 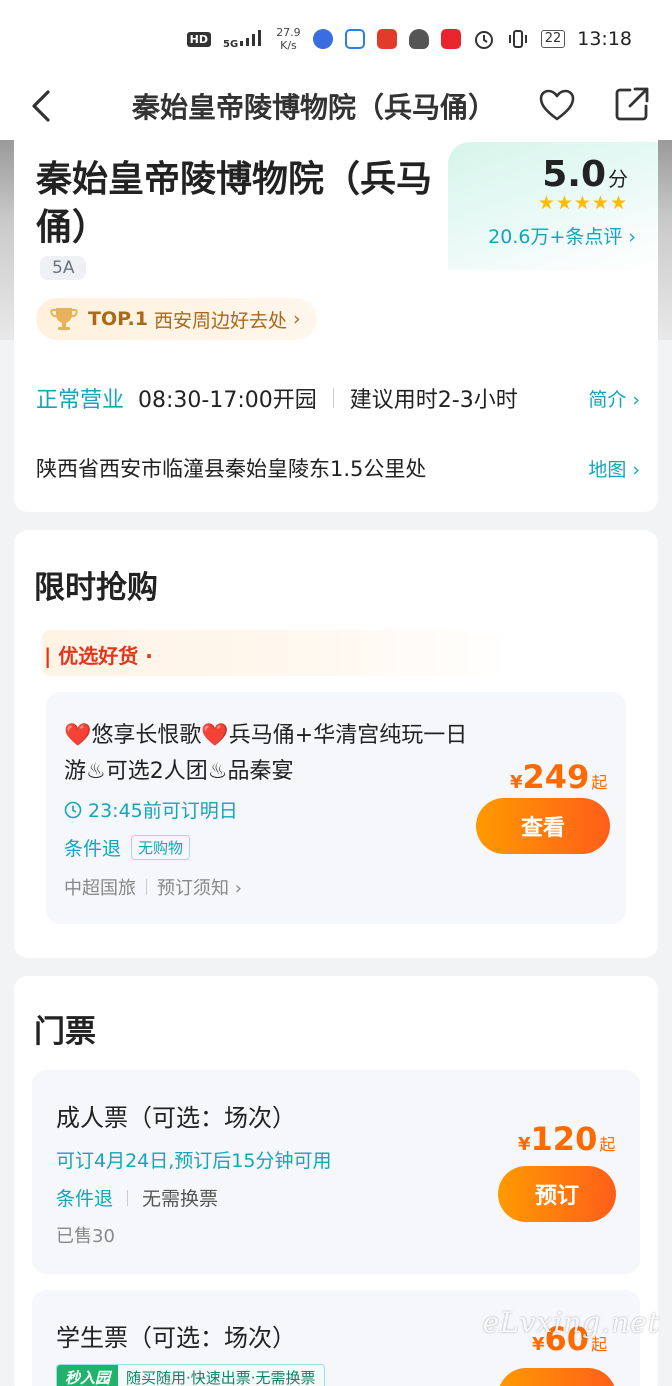 I want to click on network-speed: 27.9 K/s, so click(x=288, y=39).